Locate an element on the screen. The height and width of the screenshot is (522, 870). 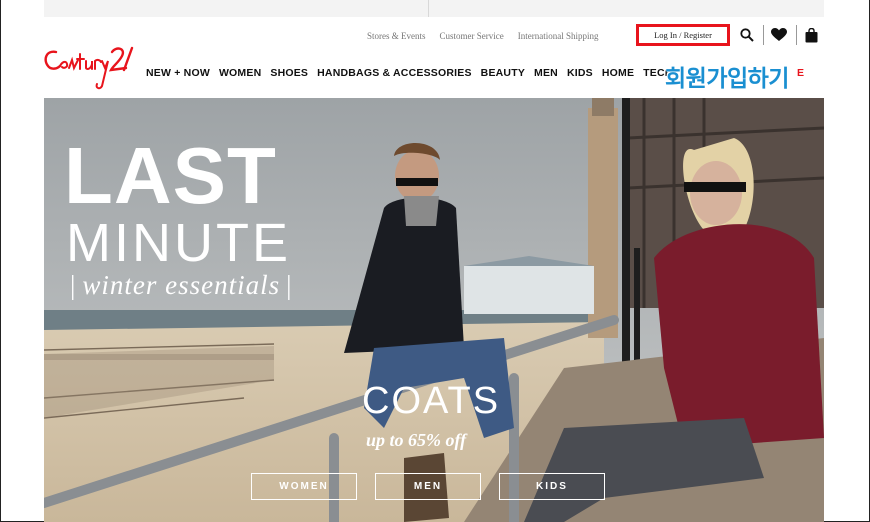
shopping-bag-icon is located at coordinates (811, 35).